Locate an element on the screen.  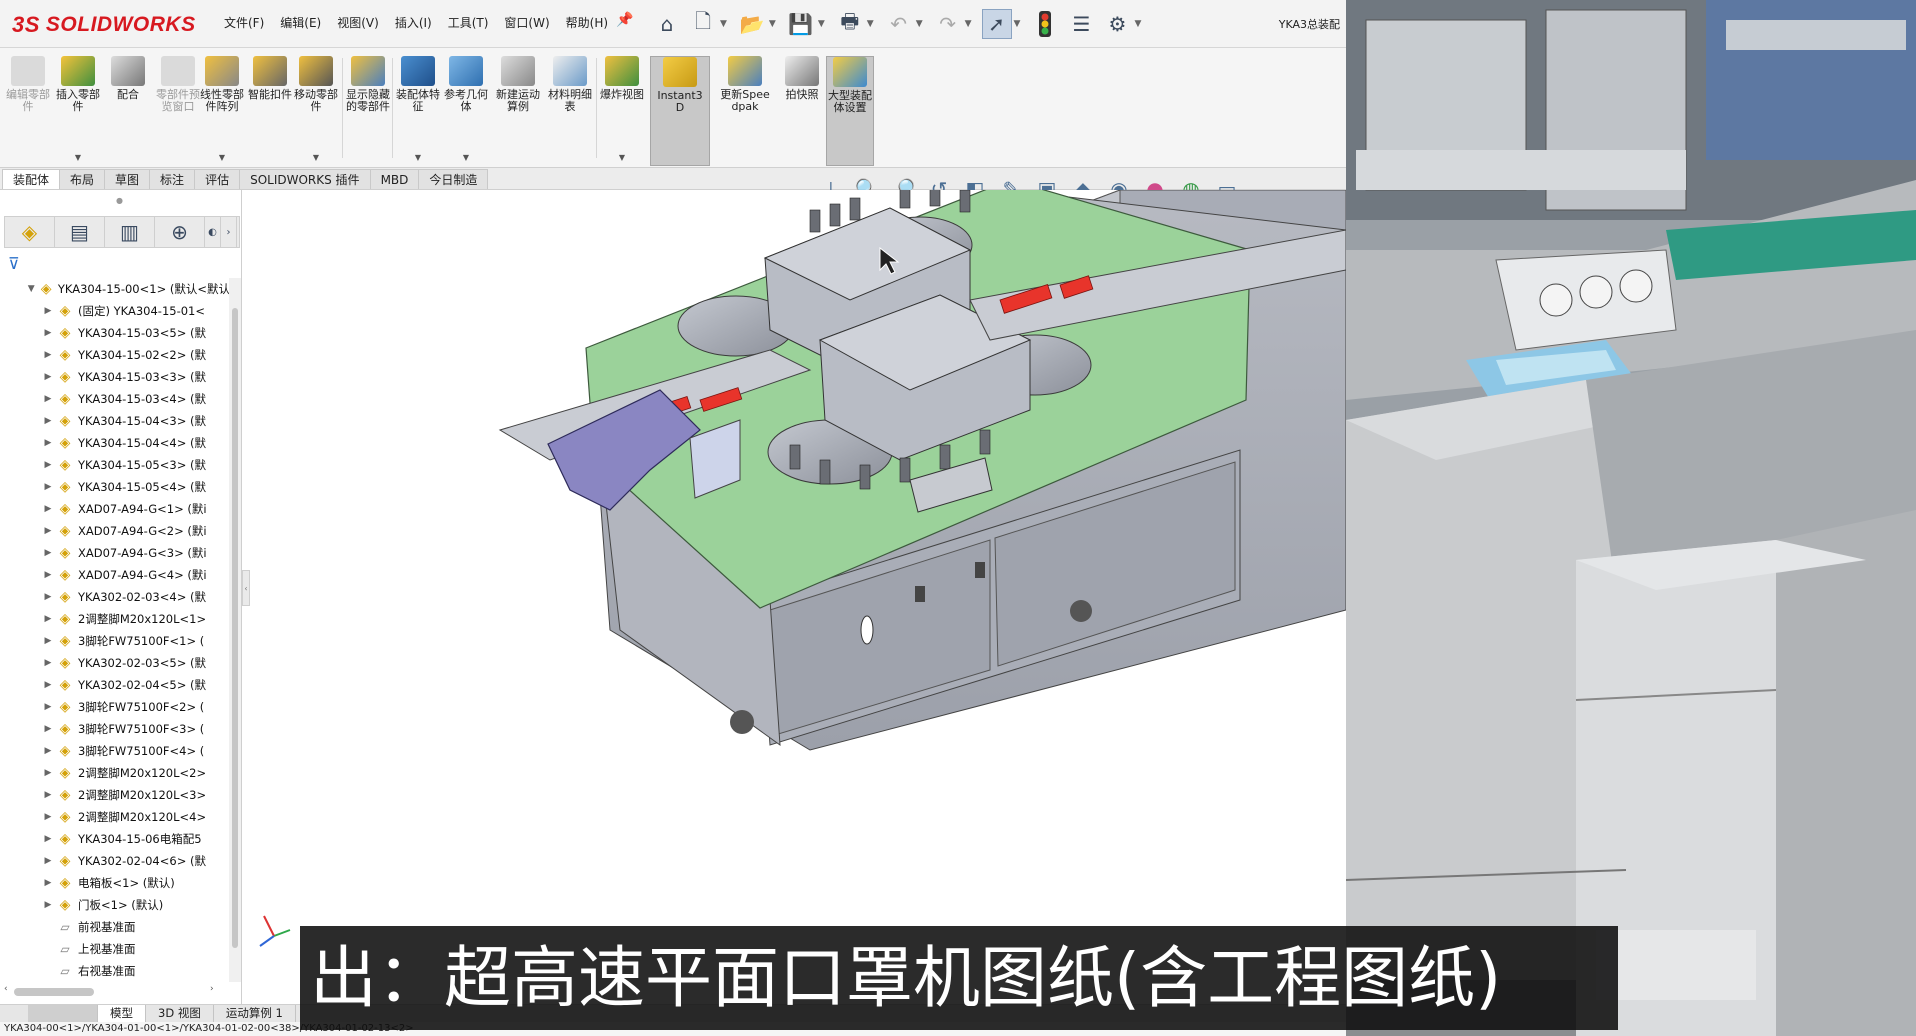
tab-model: 模型 is located at coordinates (122, 1013).